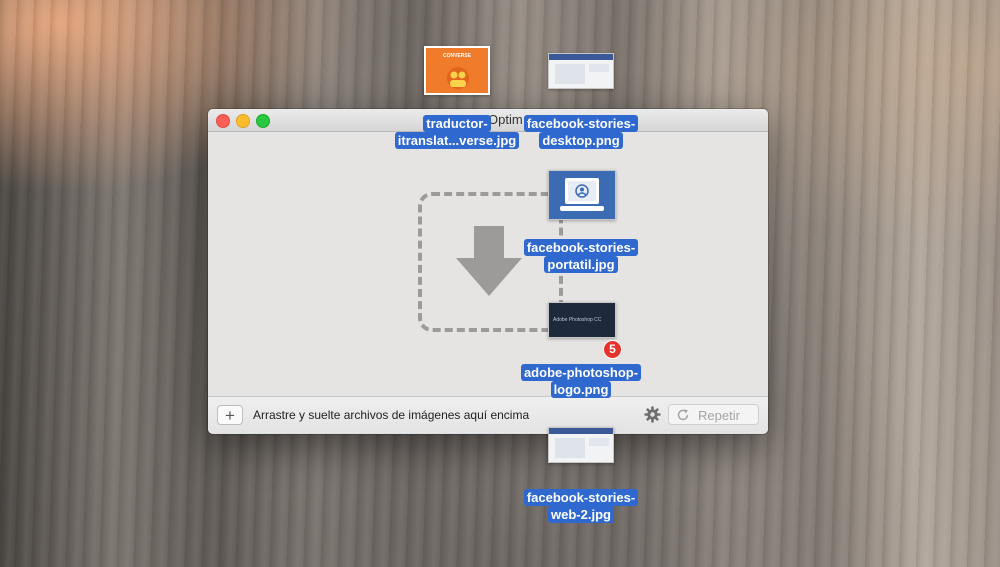 This screenshot has width=1000, height=567. Describe the element at coordinates (458, 78) in the screenshot. I see `illustration-icon` at that location.